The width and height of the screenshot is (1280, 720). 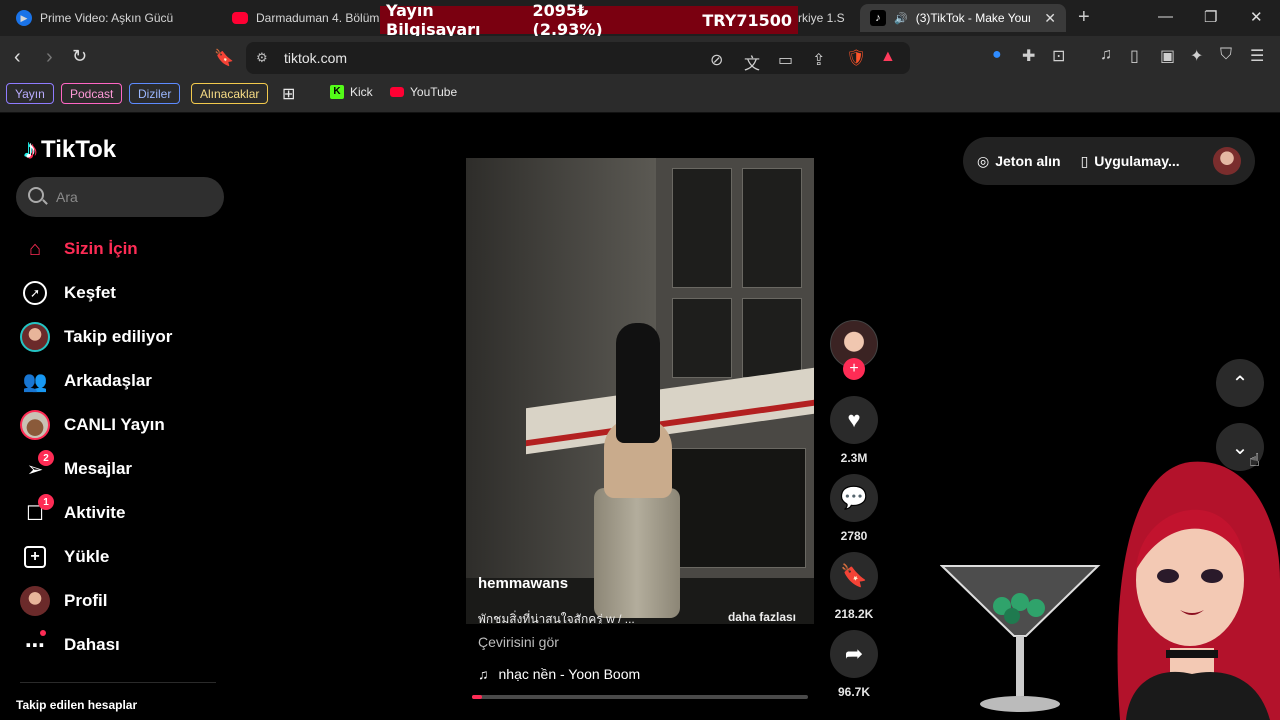 What do you see at coordinates (762, 617) in the screenshot?
I see `see-more-button: daha fazlası` at bounding box center [762, 617].